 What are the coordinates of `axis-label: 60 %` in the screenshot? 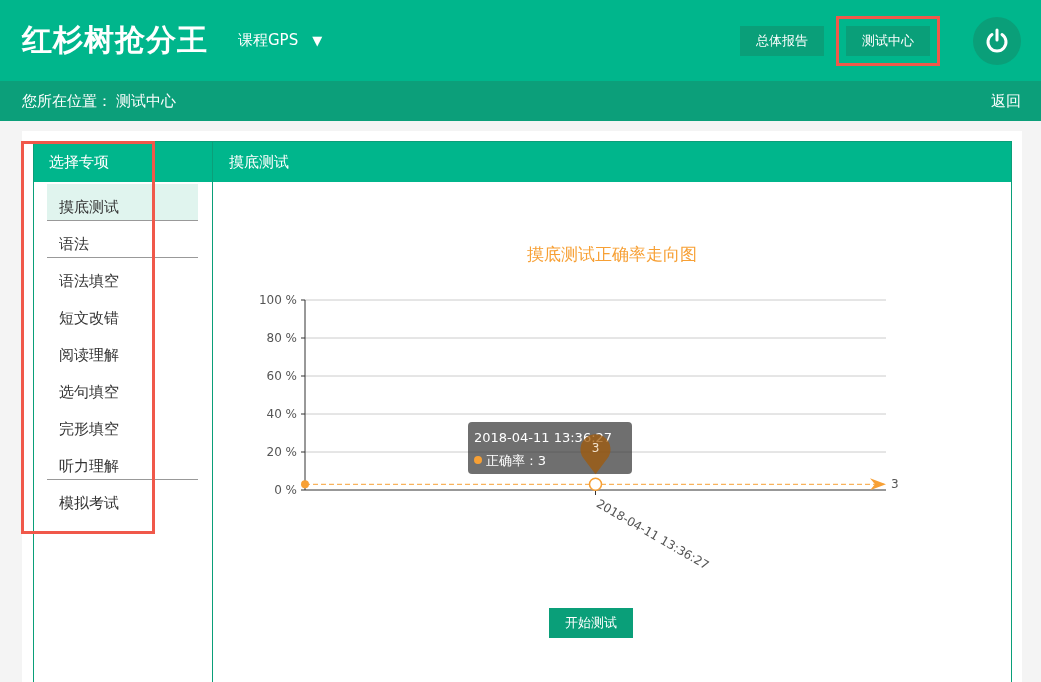 It's located at (281, 376).